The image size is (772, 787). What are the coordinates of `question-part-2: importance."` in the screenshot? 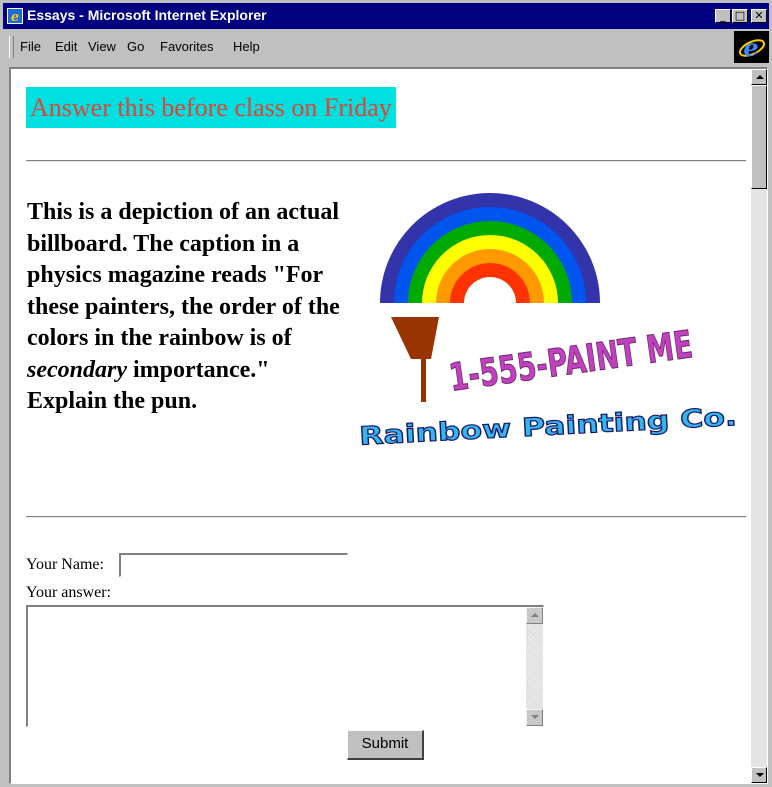 It's located at (198, 369).